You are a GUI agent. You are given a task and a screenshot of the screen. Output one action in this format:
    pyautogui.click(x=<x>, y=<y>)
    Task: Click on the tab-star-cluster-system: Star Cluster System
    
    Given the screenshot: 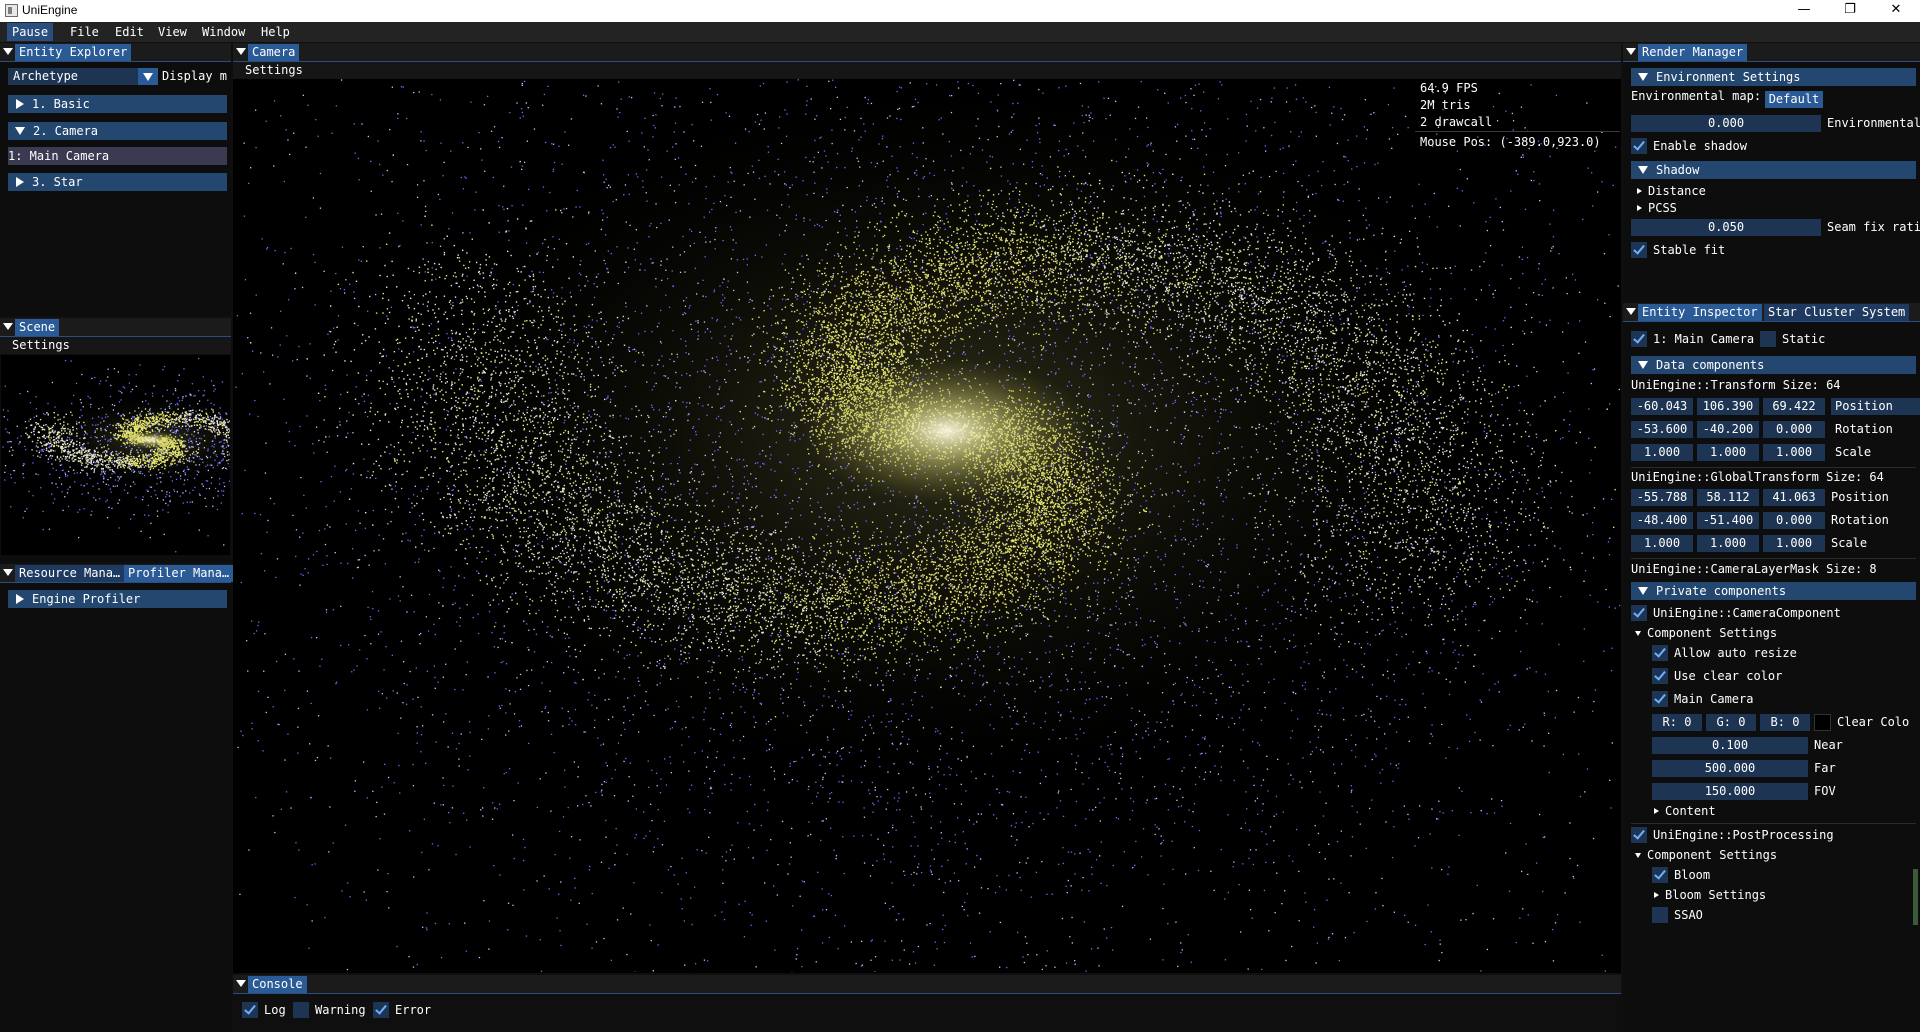 What is the action you would take?
    pyautogui.click(x=1837, y=312)
    